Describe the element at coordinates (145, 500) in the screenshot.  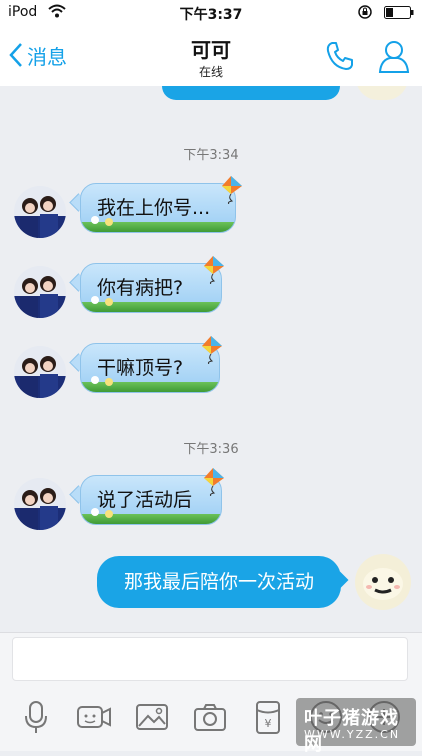
I see `message-text: 说了活动后` at that location.